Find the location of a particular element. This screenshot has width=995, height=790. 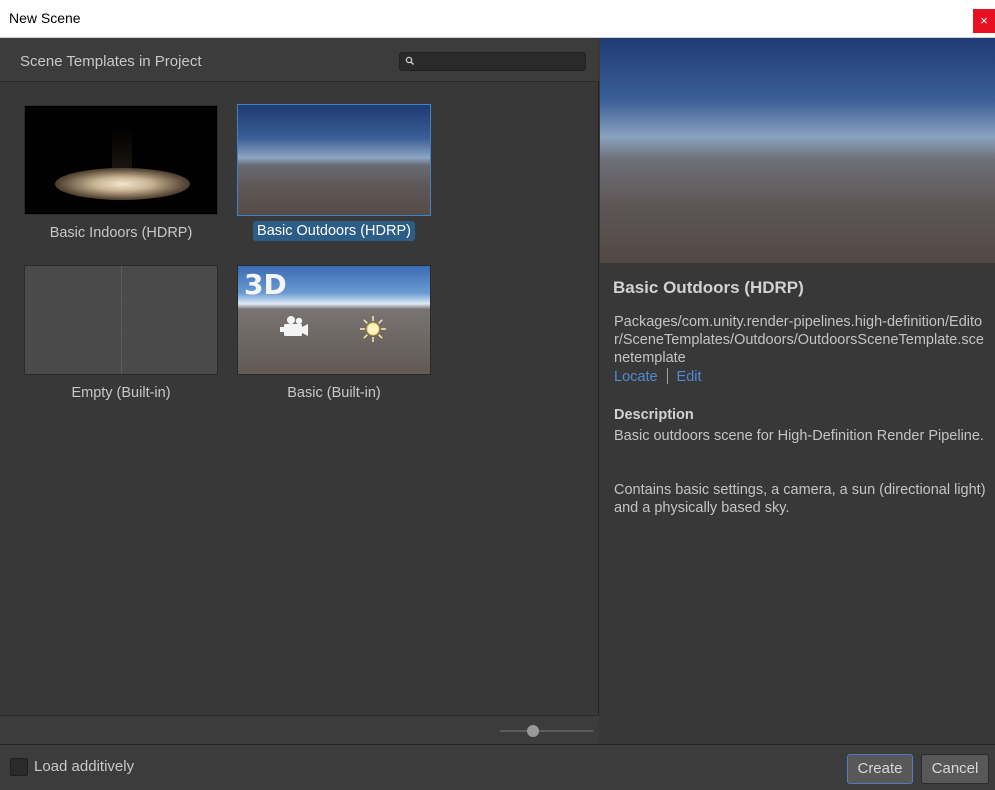

search-icon is located at coordinates (410, 61).